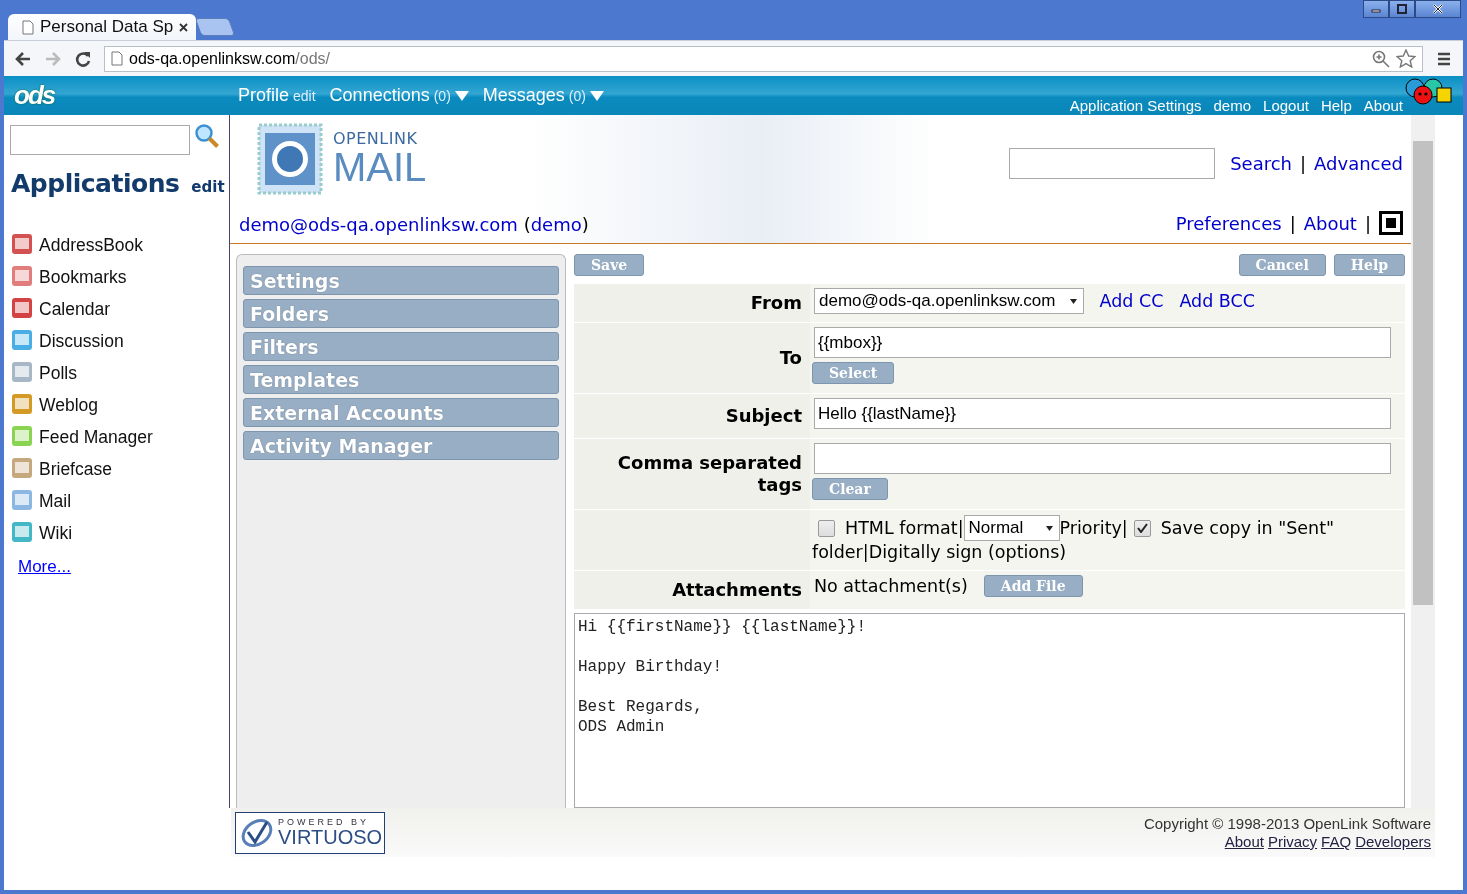 The image size is (1467, 894). I want to click on app-link: Bookmarks, so click(119, 272).